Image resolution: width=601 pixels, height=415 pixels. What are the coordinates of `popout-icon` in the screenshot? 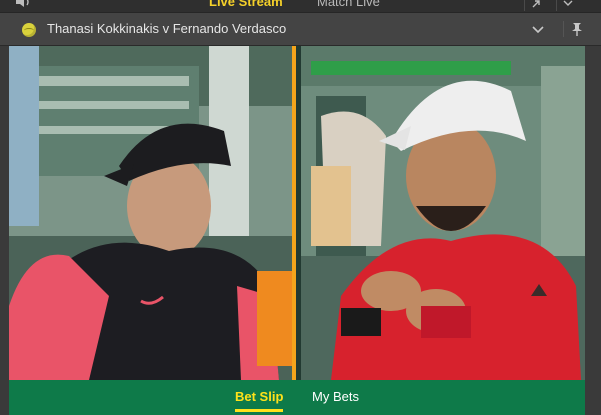 It's located at (535, 5).